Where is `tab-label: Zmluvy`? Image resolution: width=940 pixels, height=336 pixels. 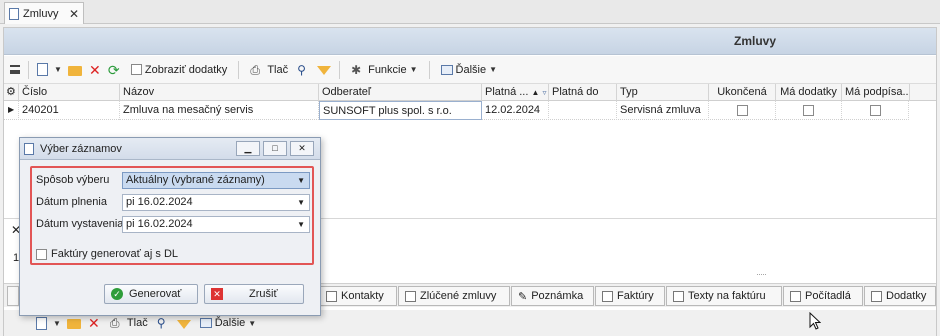 tab-label: Zmluvy is located at coordinates (41, 13).